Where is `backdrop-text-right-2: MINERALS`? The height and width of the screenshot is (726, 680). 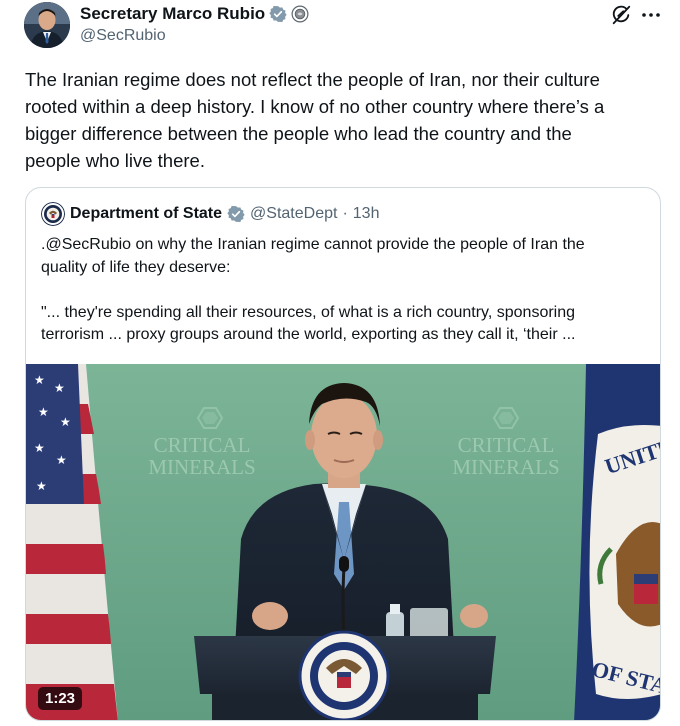
backdrop-text-right-2: MINERALS is located at coordinates (505, 467).